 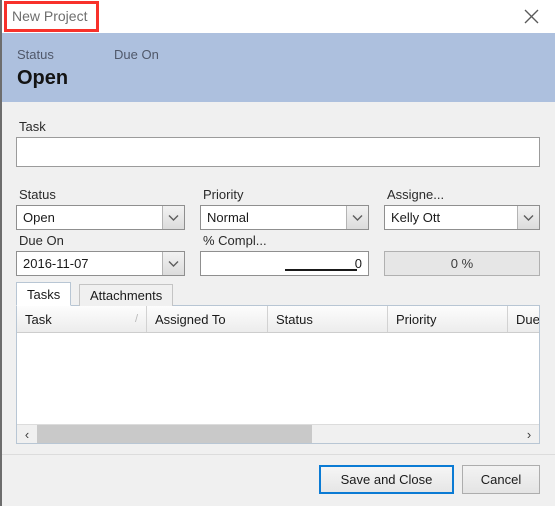 I want to click on banner-status-label: Status, so click(x=35, y=54).